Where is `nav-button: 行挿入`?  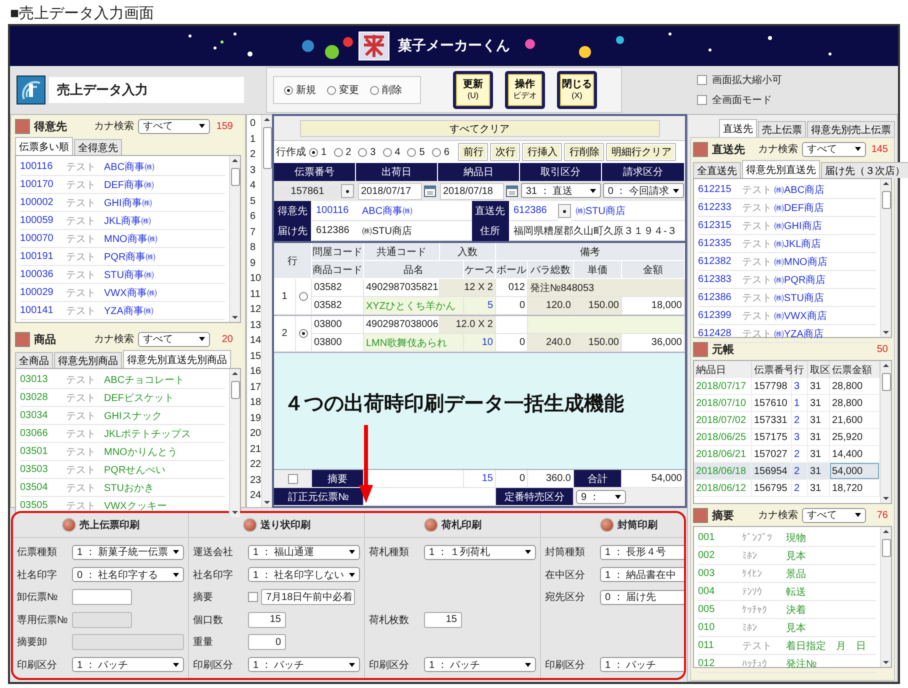
nav-button: 行挿入 is located at coordinates (542, 152).